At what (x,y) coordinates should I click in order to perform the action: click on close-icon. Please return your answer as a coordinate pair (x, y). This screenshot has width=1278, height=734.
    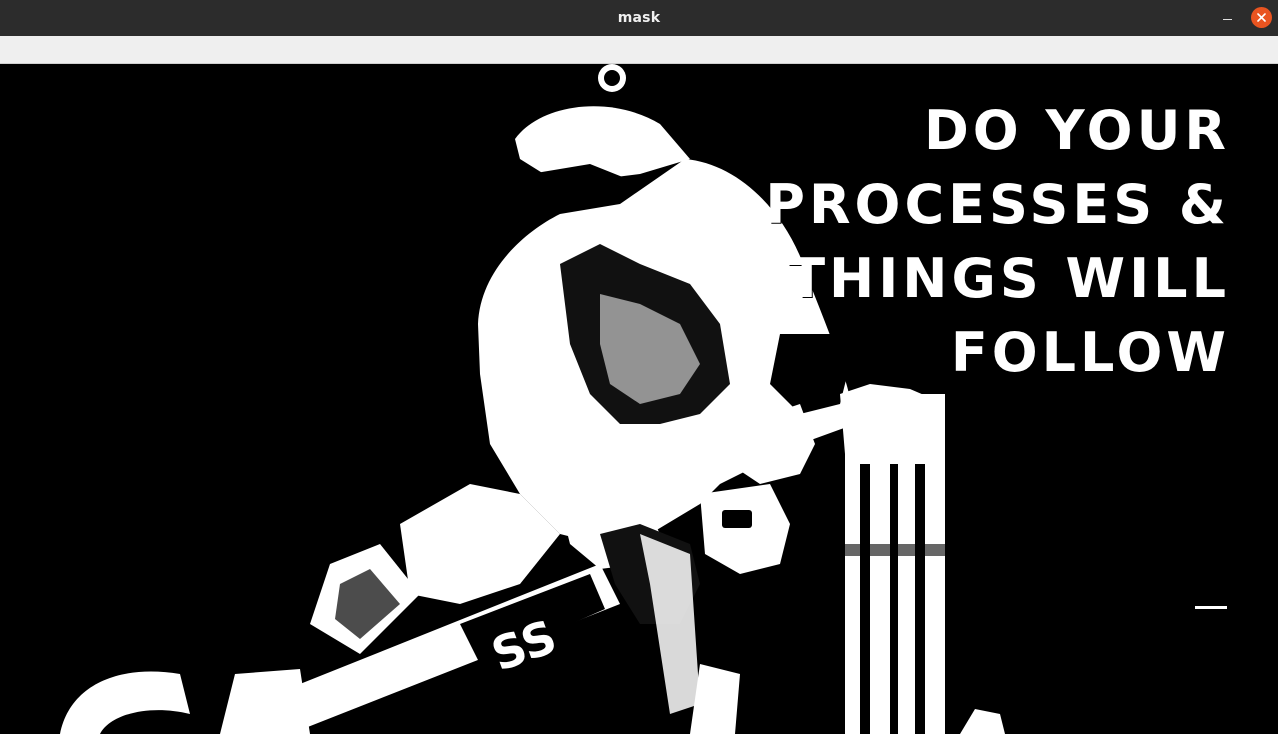
    Looking at the image, I should click on (1261, 17).